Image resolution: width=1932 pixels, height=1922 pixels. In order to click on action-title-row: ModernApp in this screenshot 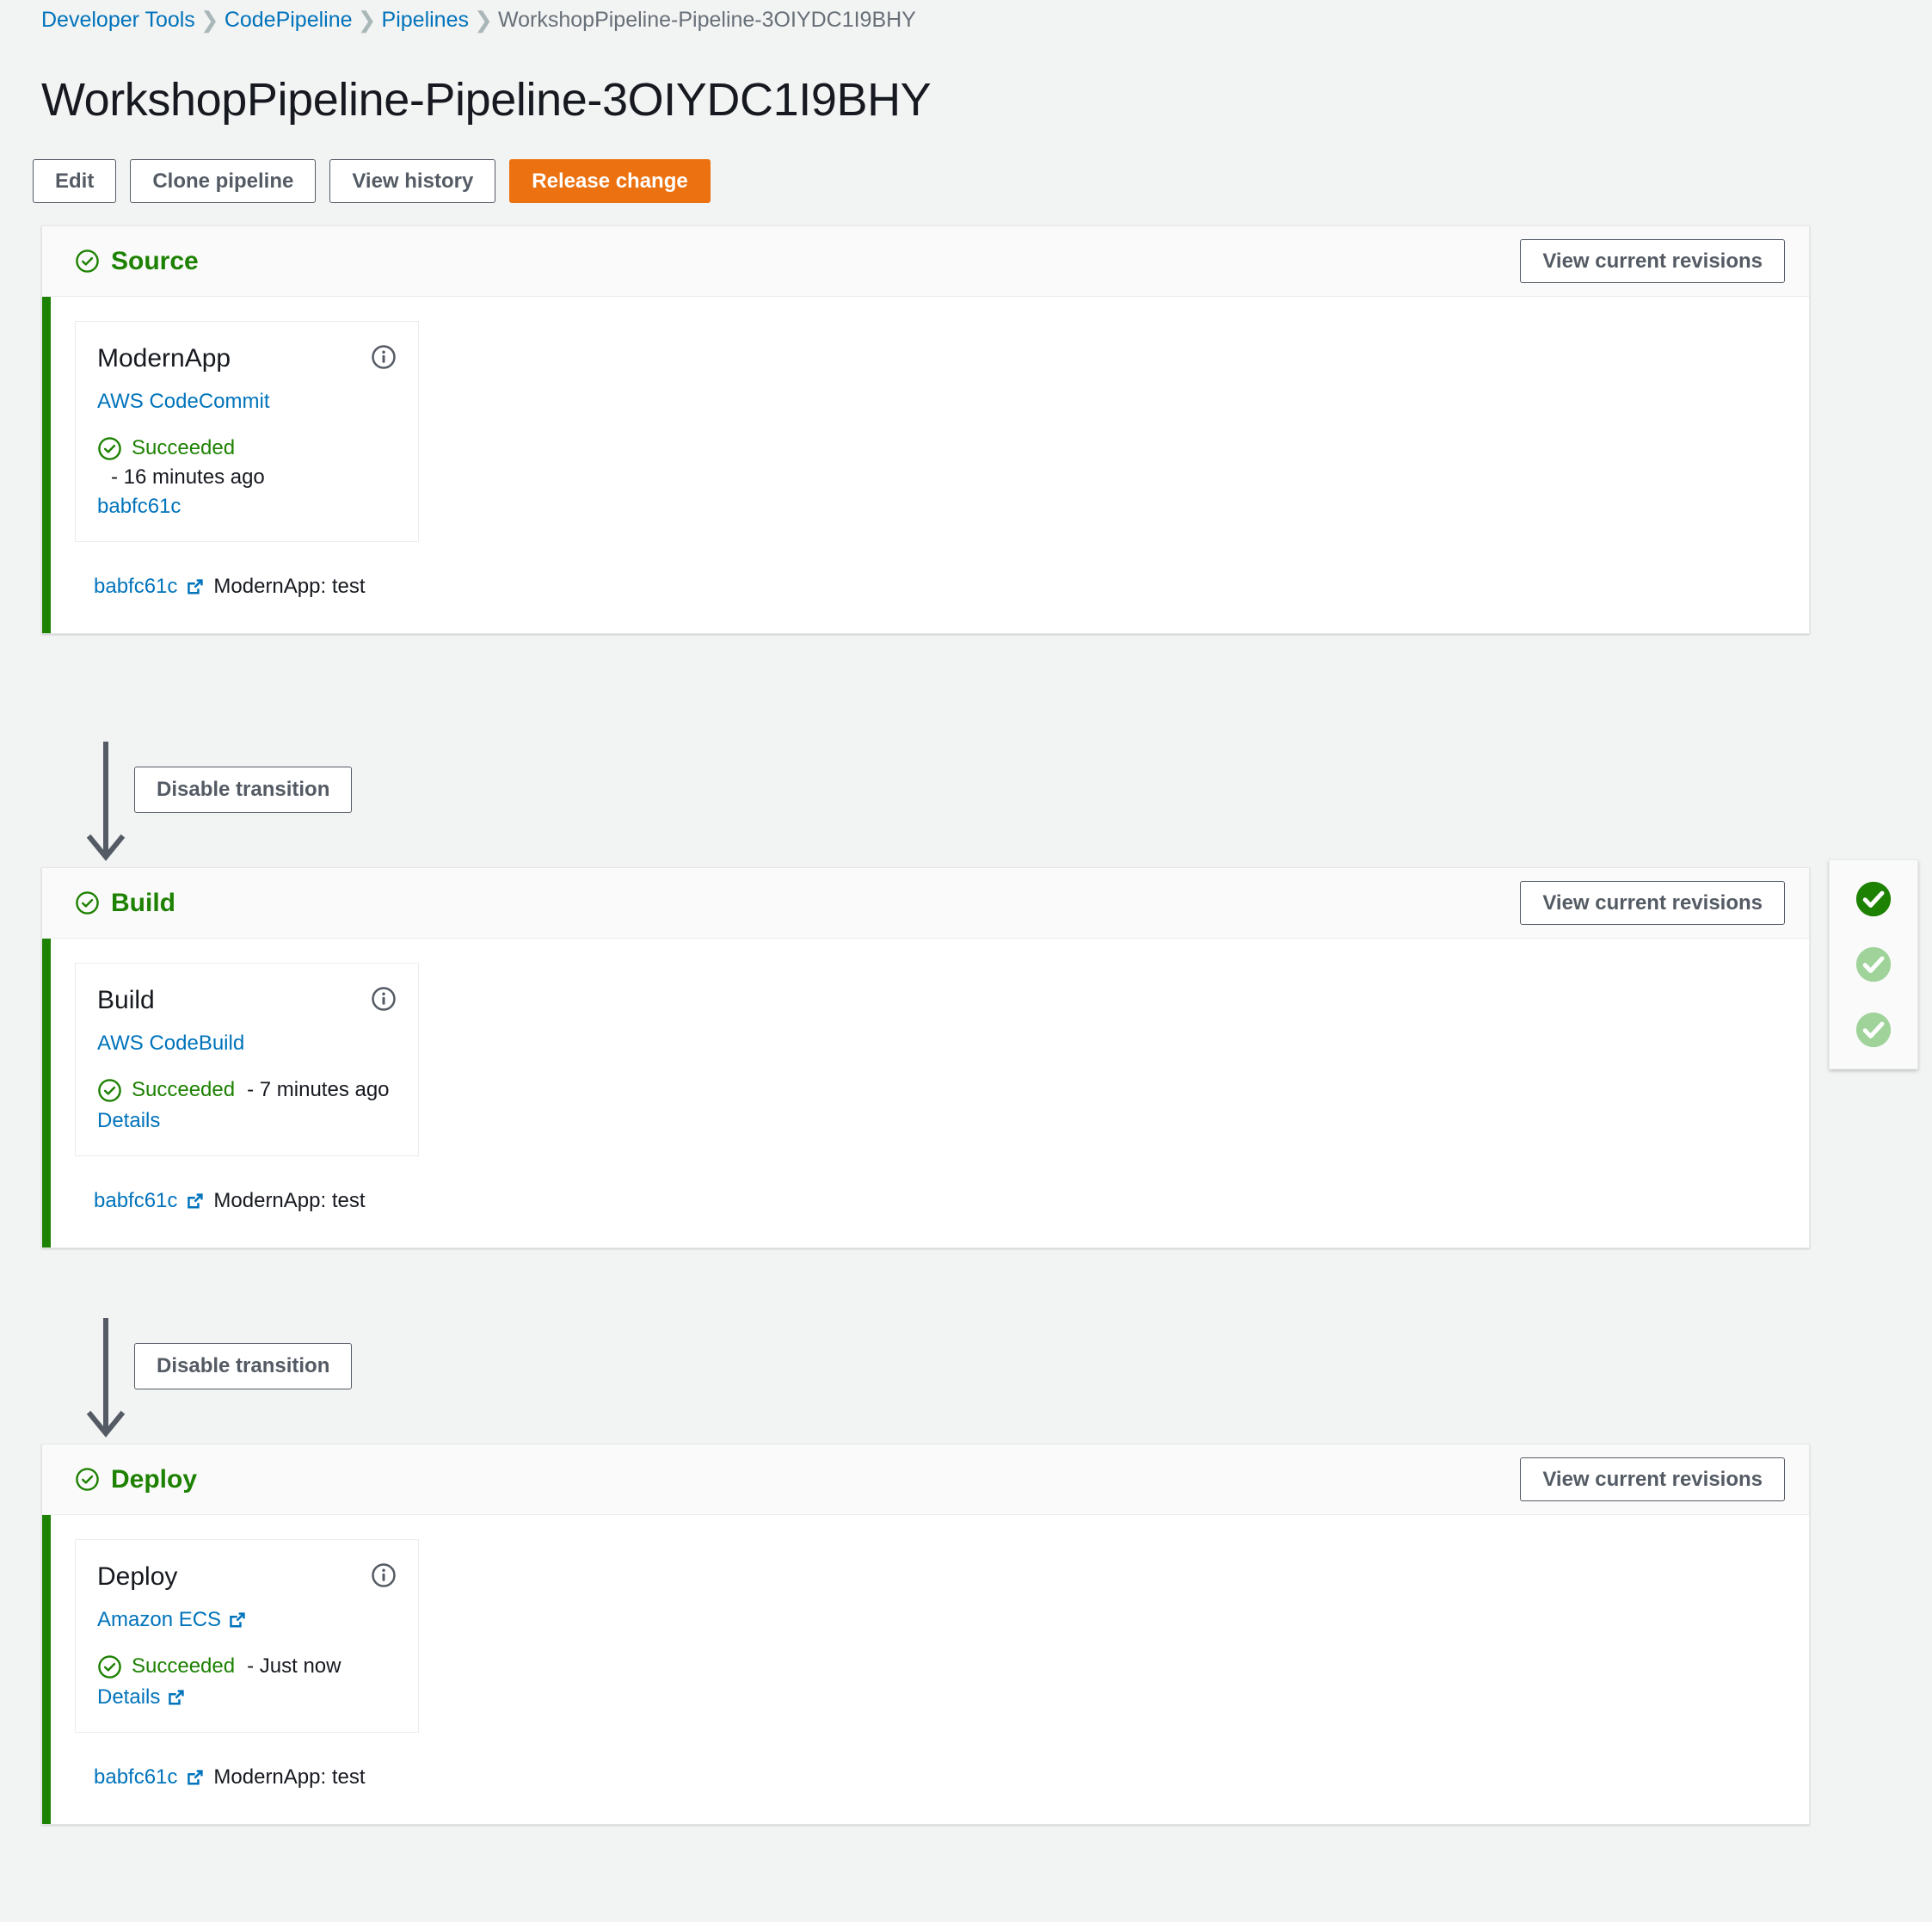, I will do `click(247, 358)`.